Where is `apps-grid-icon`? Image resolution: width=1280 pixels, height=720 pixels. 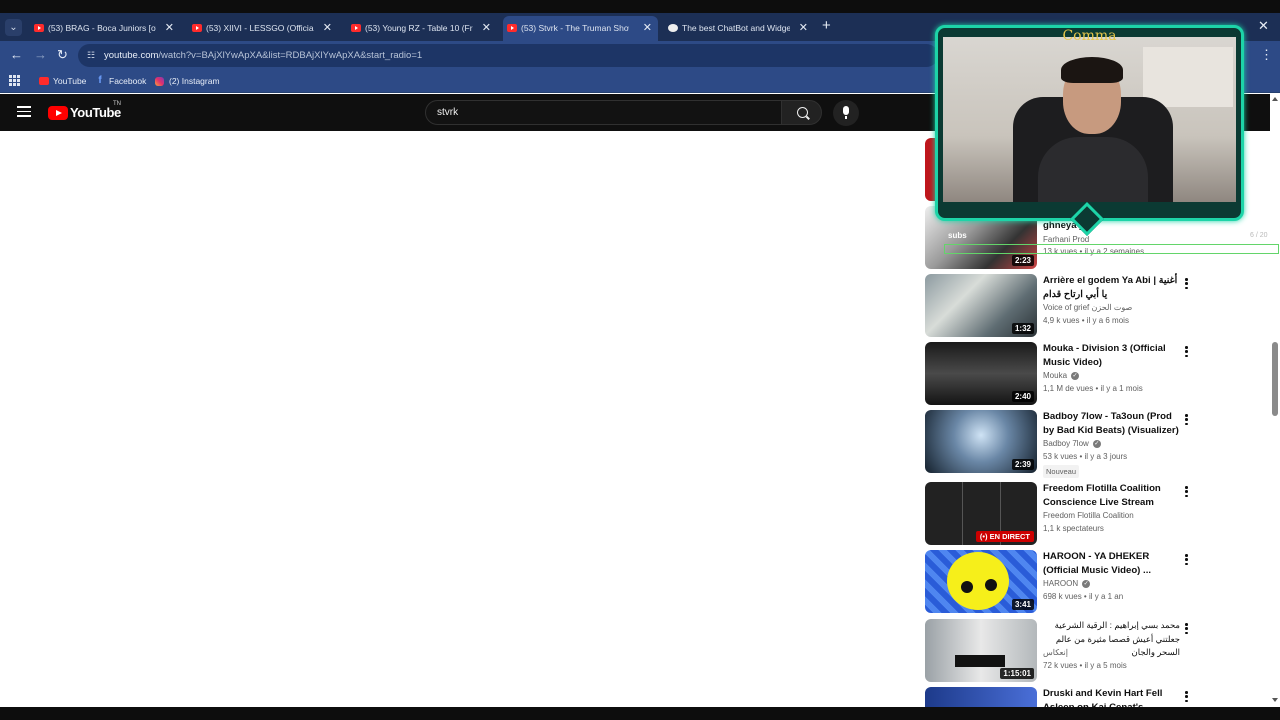
apps-grid-icon is located at coordinates (14, 80).